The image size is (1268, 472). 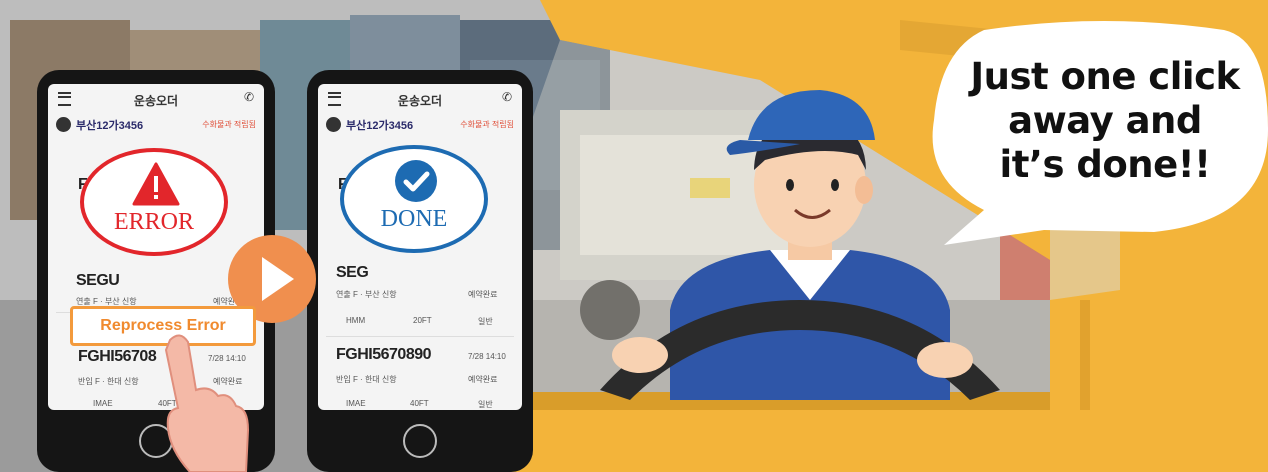 I want to click on order-tag: 20FT, so click(x=422, y=320).